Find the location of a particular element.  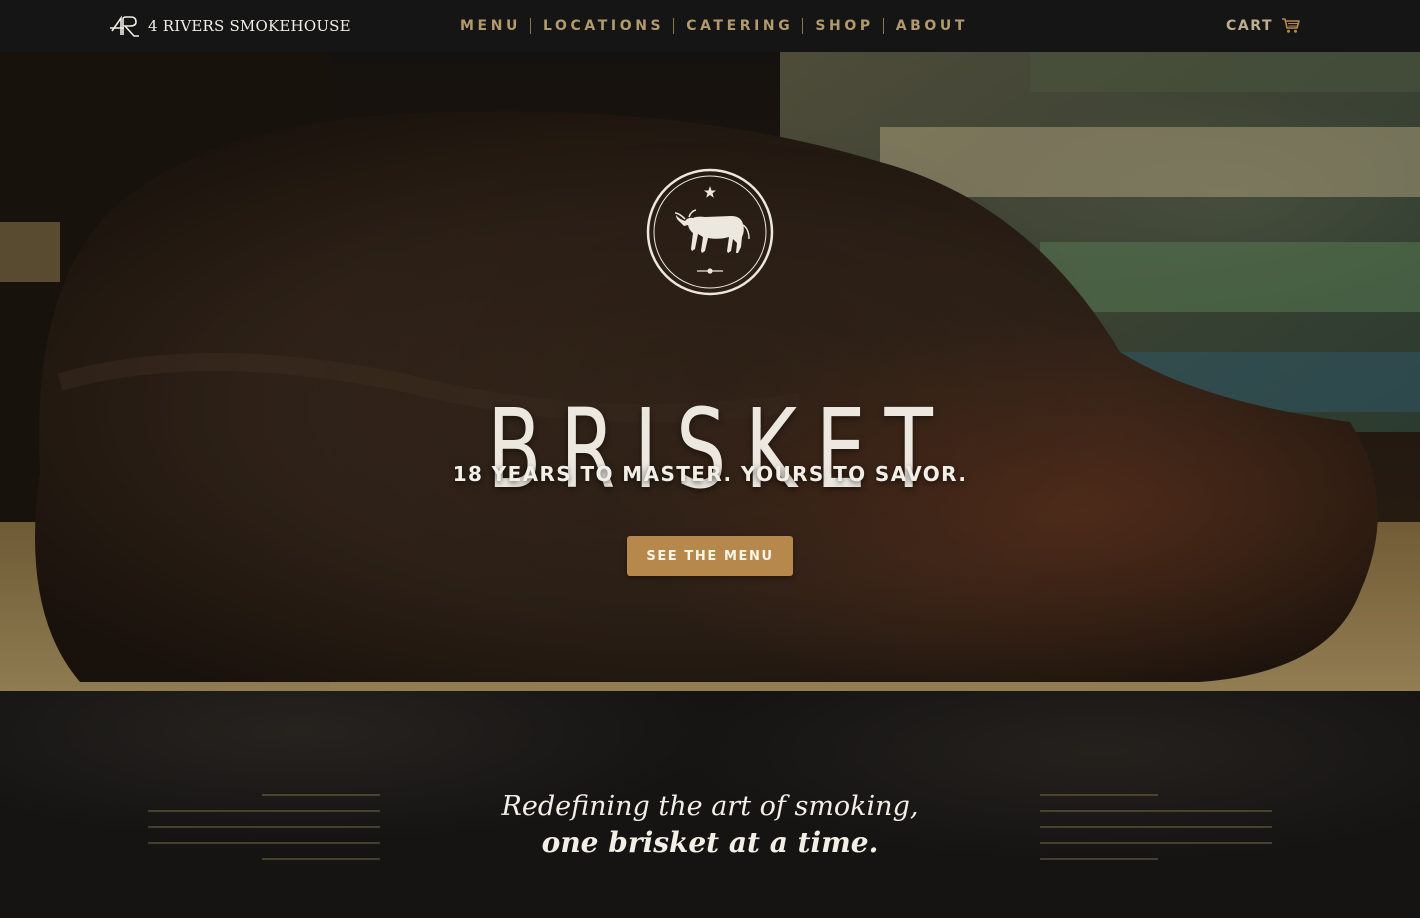

bull-emblem-icon is located at coordinates (710, 232).